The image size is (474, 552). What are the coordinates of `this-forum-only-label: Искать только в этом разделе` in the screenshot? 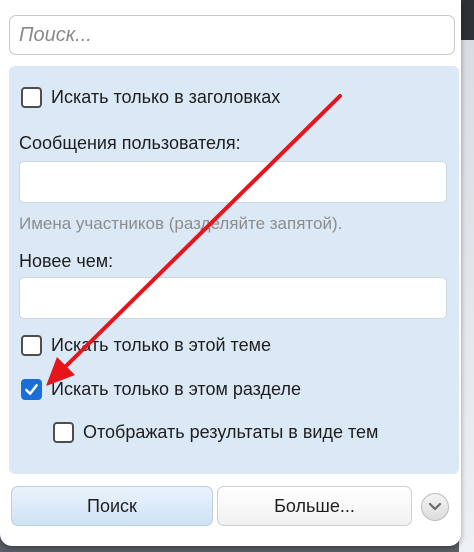 It's located at (176, 389).